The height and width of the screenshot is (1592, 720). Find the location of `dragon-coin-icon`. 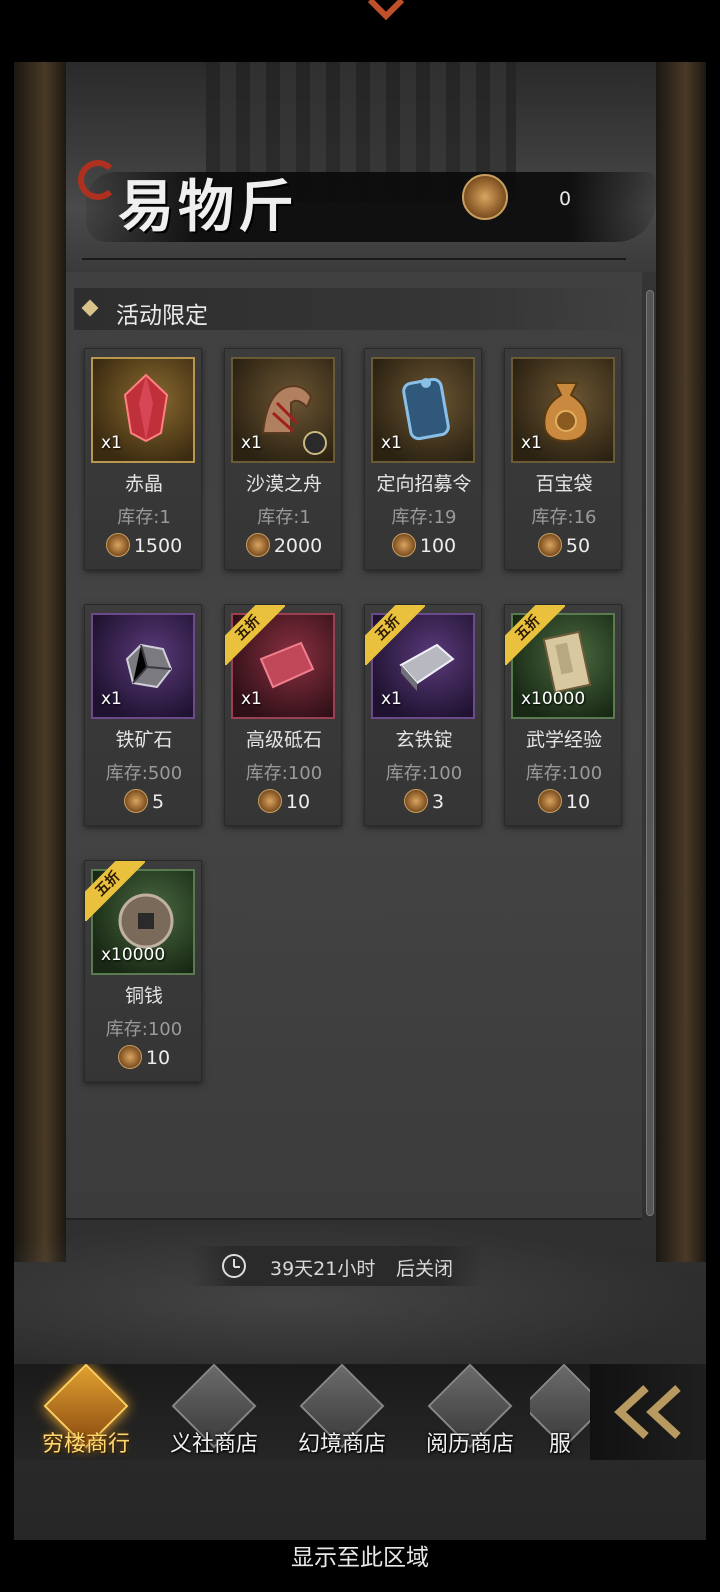

dragon-coin-icon is located at coordinates (485, 197).